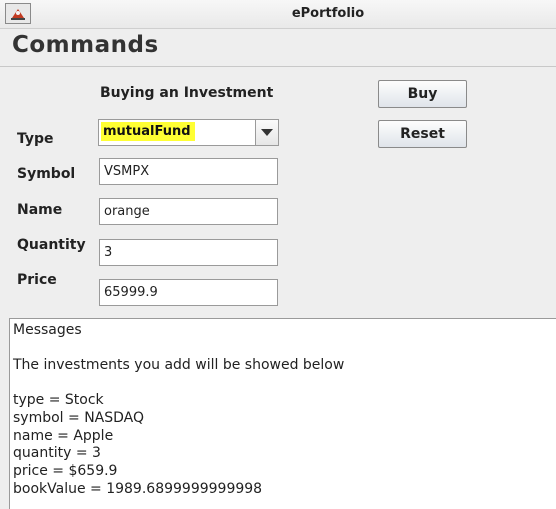  I want to click on symbol-input, so click(188, 171).